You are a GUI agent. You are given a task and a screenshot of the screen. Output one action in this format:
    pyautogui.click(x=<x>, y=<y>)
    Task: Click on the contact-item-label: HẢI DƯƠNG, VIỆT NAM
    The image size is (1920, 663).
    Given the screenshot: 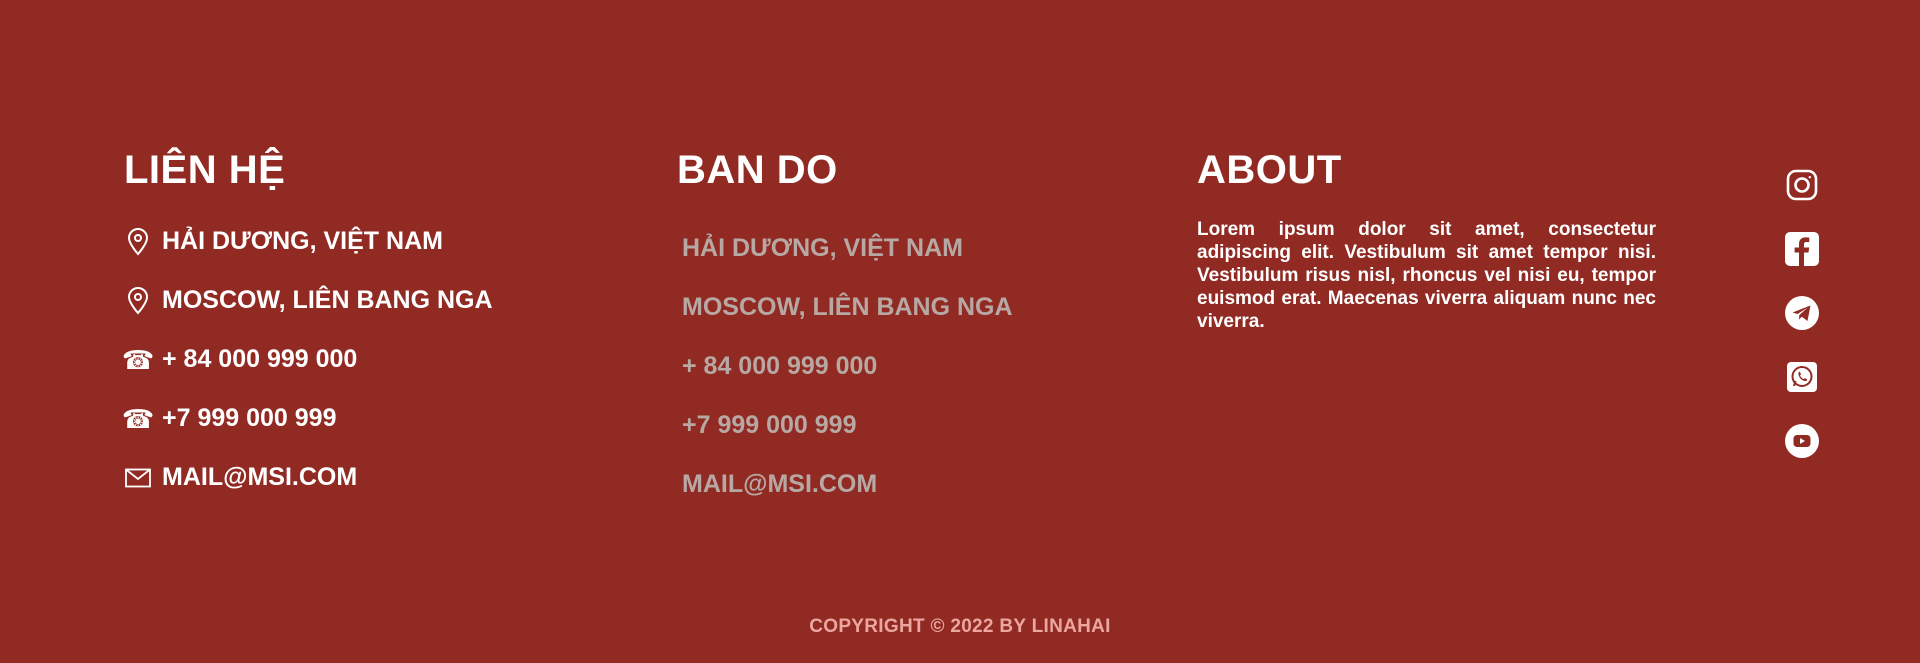 What is the action you would take?
    pyautogui.click(x=302, y=241)
    